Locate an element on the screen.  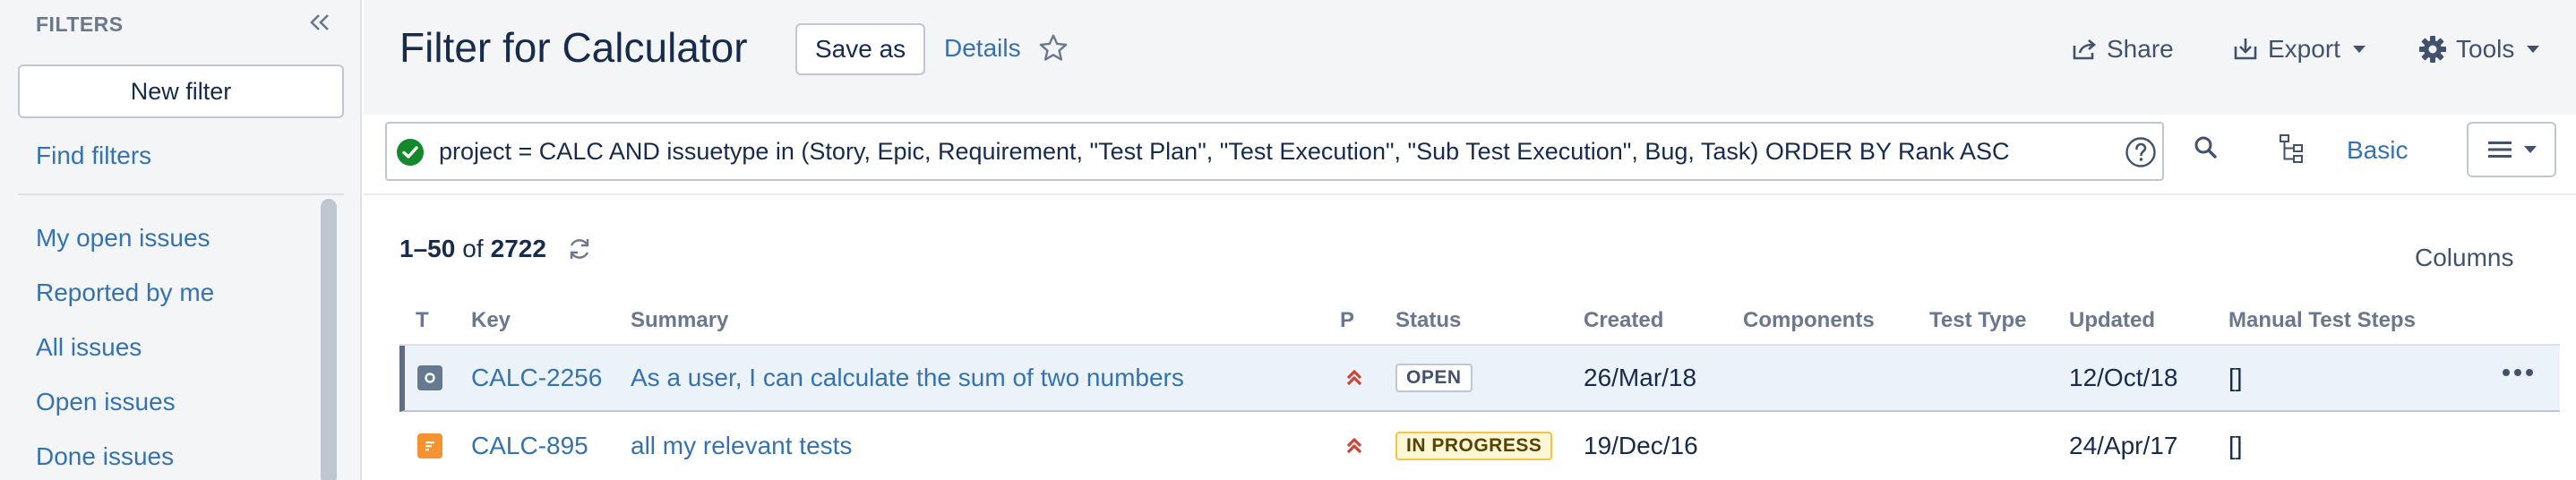
tools-button: Tools is located at coordinates (2479, 49).